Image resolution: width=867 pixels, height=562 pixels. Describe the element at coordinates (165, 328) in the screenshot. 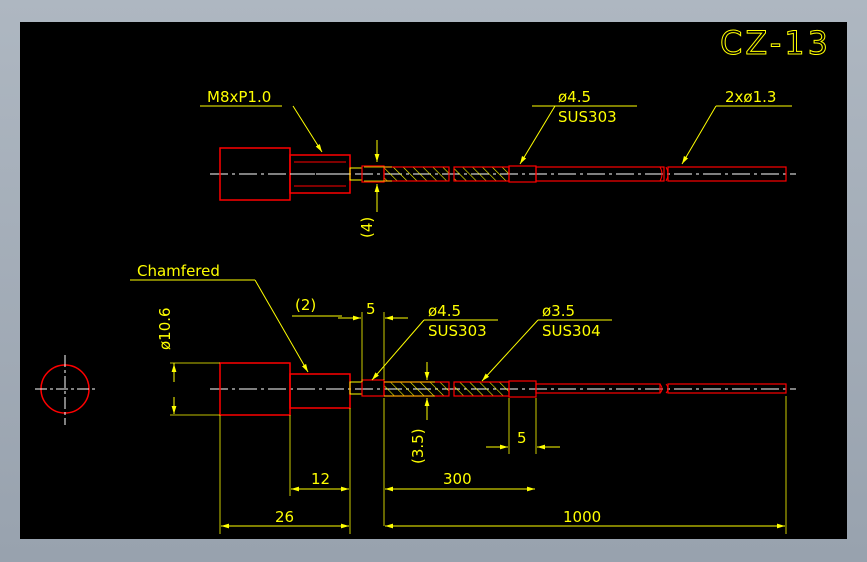

I see `head-dia-label: ø10.6` at that location.